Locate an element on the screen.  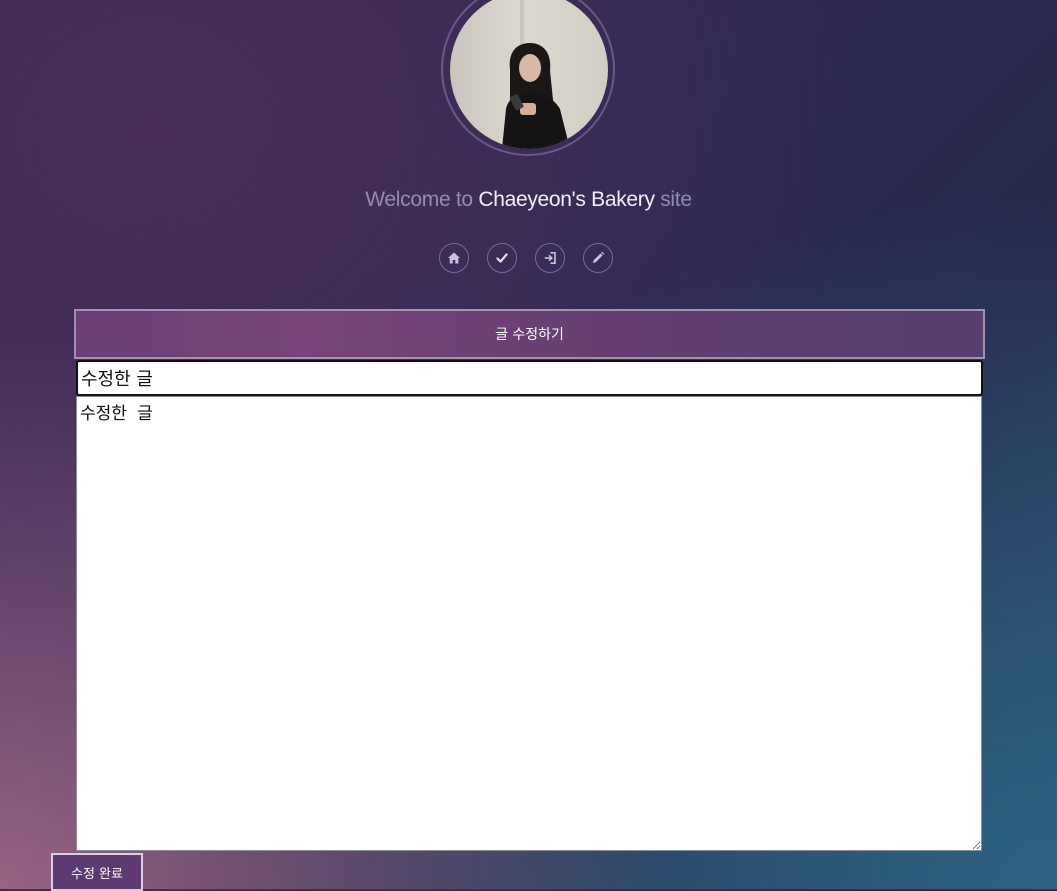
icon-nav is located at coordinates (526, 258).